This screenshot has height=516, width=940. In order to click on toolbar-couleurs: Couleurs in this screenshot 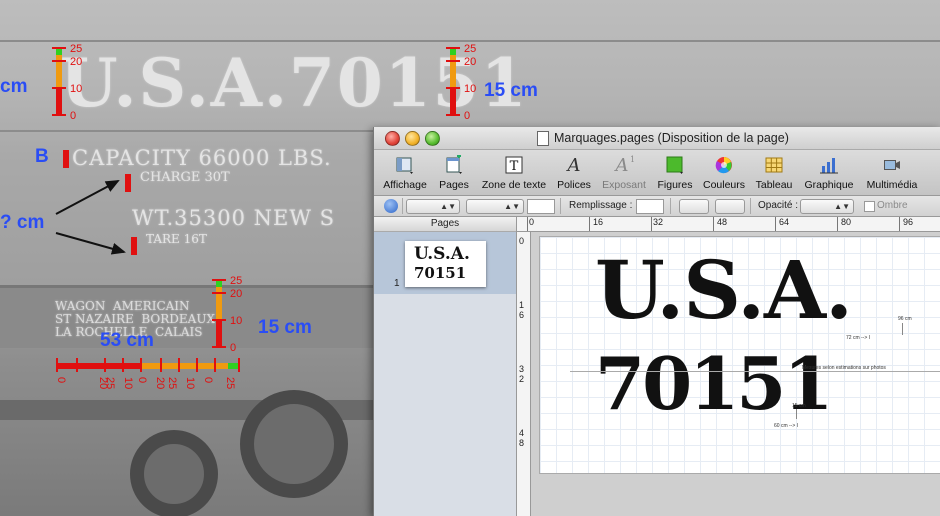, I will do `click(724, 173)`.